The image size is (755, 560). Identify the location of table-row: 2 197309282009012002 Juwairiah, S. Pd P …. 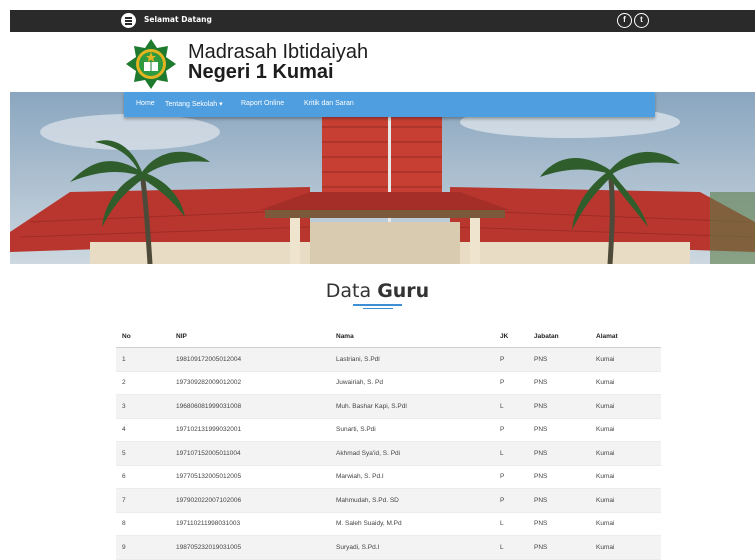
(388, 383).